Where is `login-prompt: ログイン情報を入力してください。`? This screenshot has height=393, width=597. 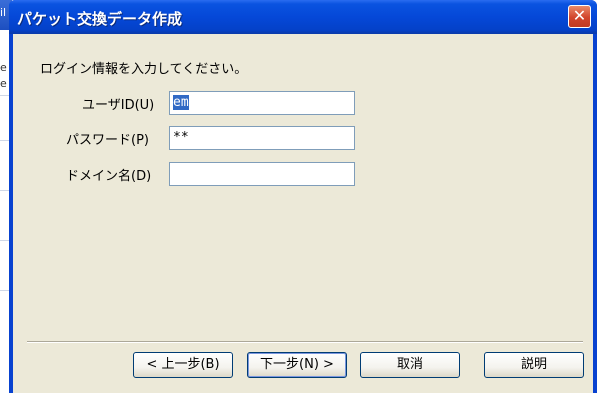 login-prompt: ログイン情報を入力してください。 is located at coordinates (144, 69).